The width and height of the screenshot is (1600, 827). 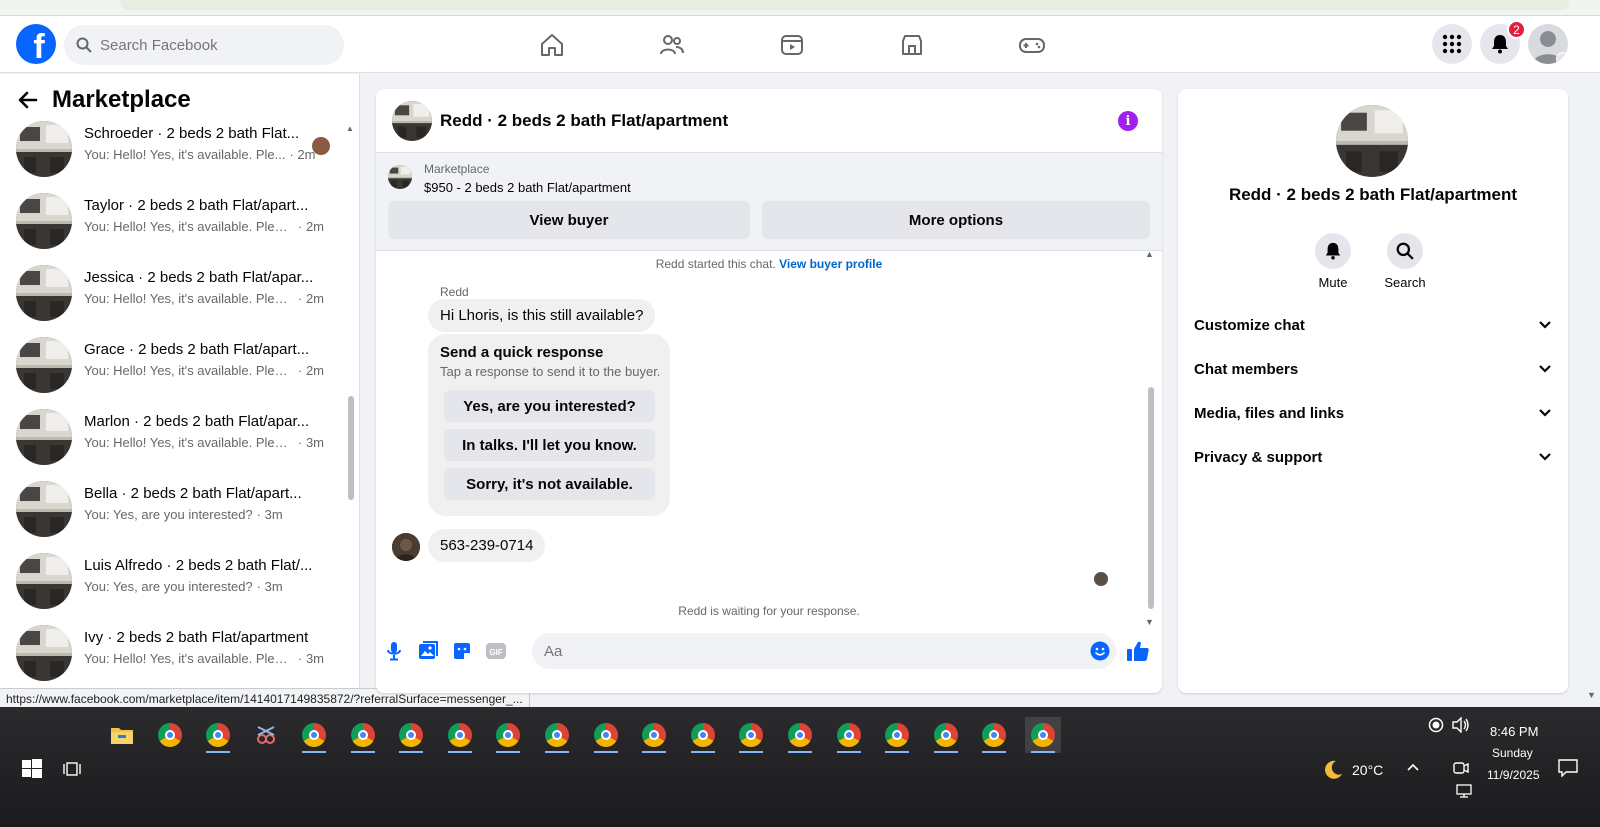 I want to click on view-buyer-profile-link: View buyer profile, so click(x=830, y=264).